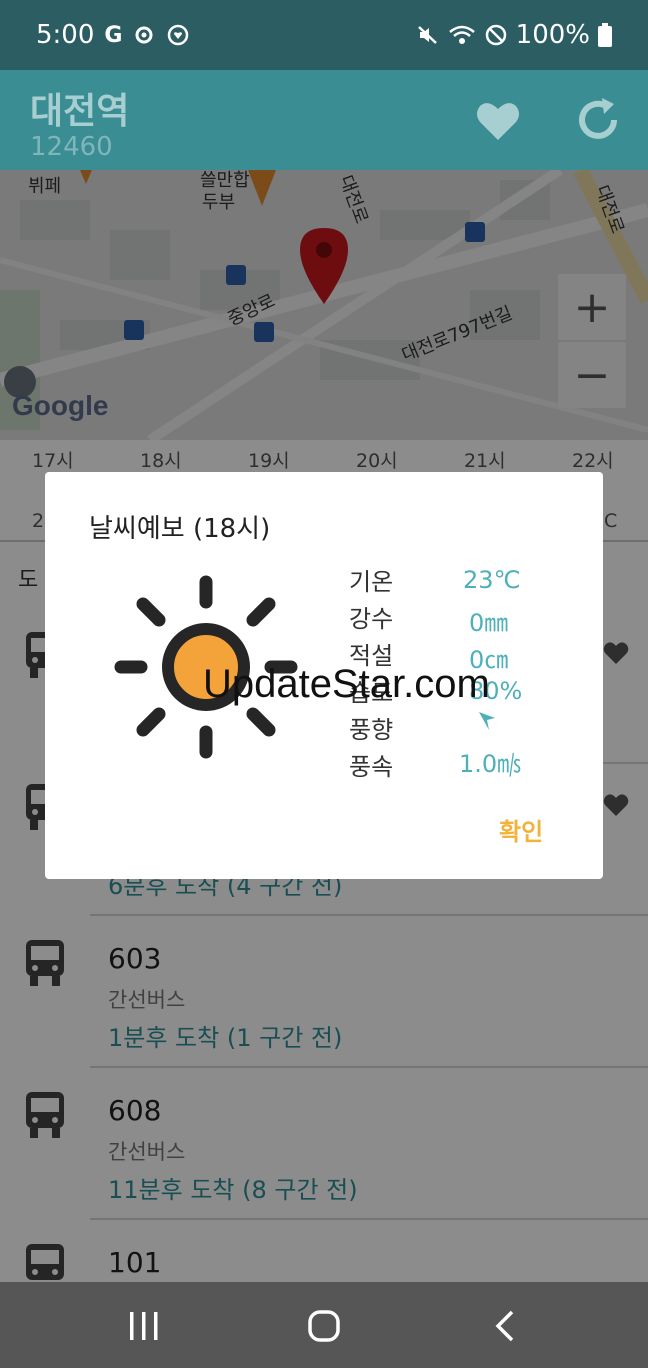 The width and height of the screenshot is (648, 1368). I want to click on confirm-button: 확인, so click(521, 829).